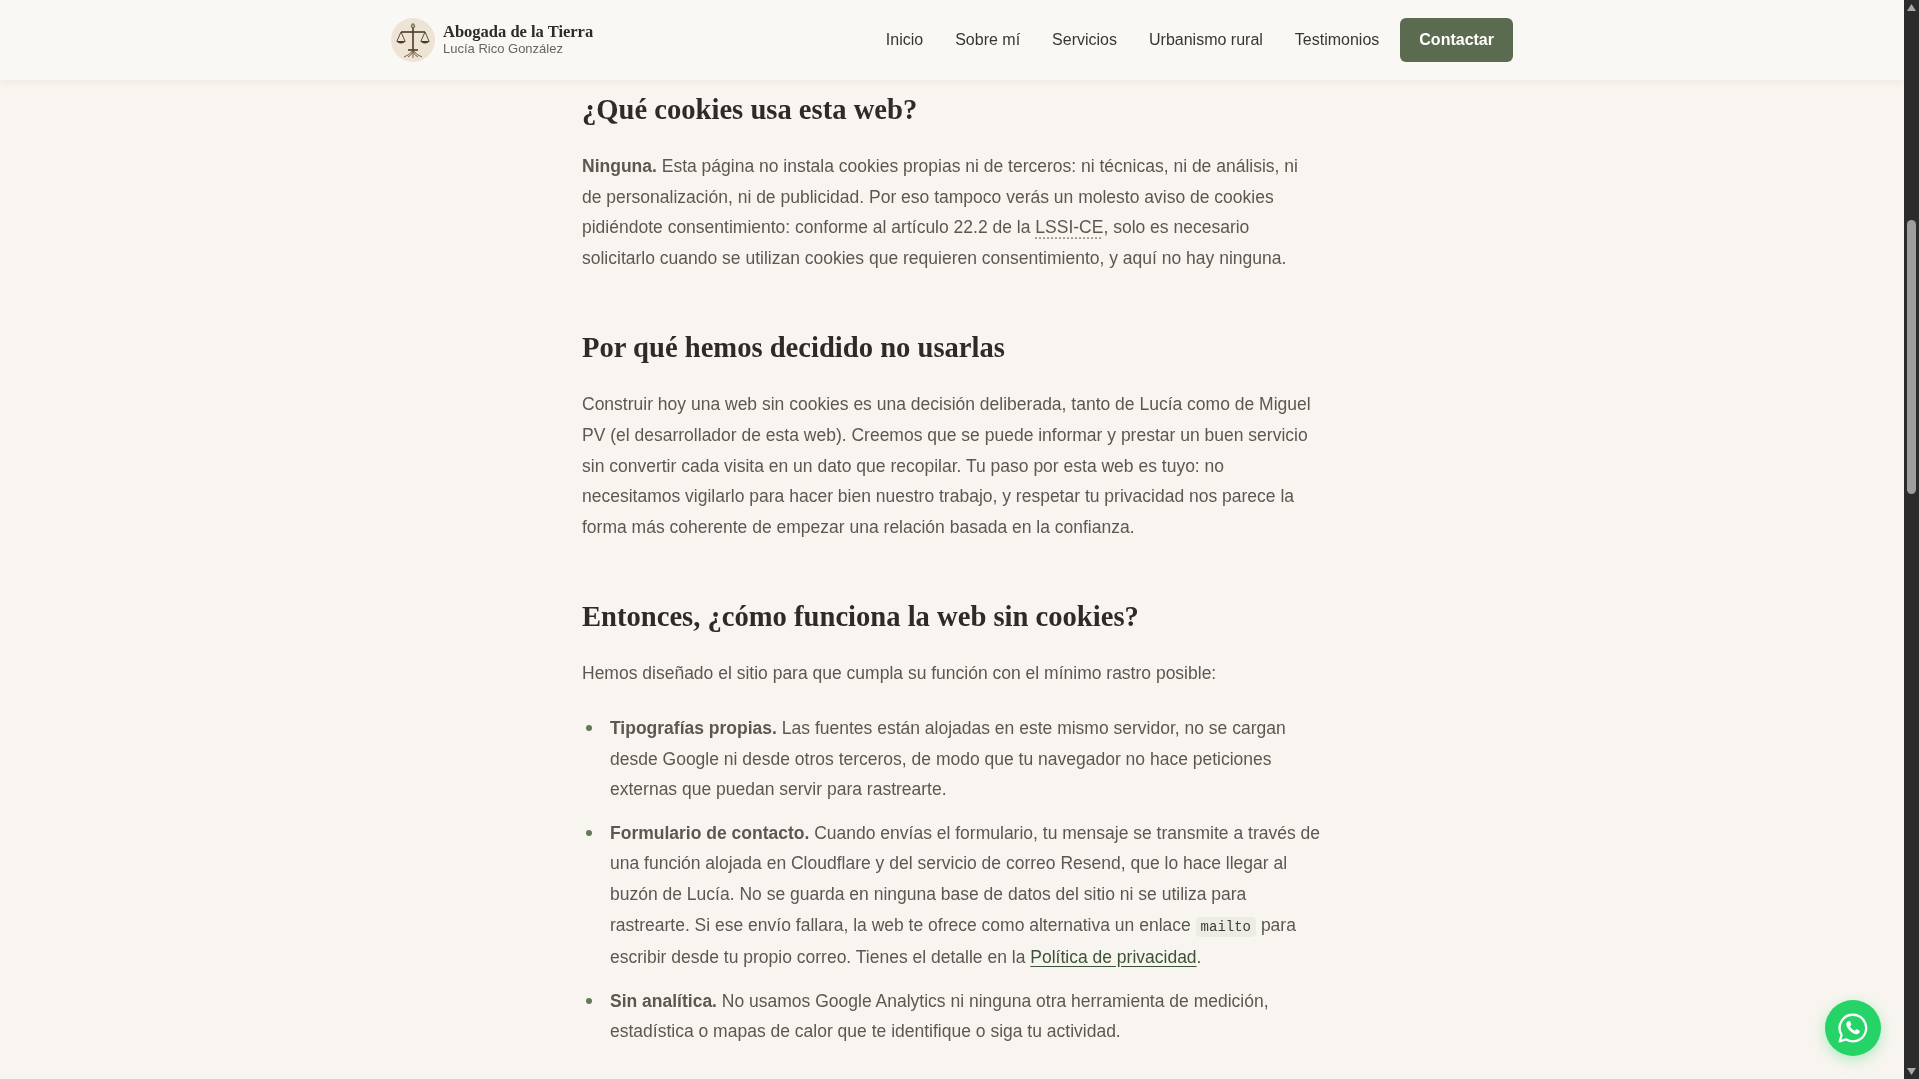 Image resolution: width=1919 pixels, height=1079 pixels. Describe the element at coordinates (1206, 40) in the screenshot. I see `nav-link: Urbanismo rural` at that location.